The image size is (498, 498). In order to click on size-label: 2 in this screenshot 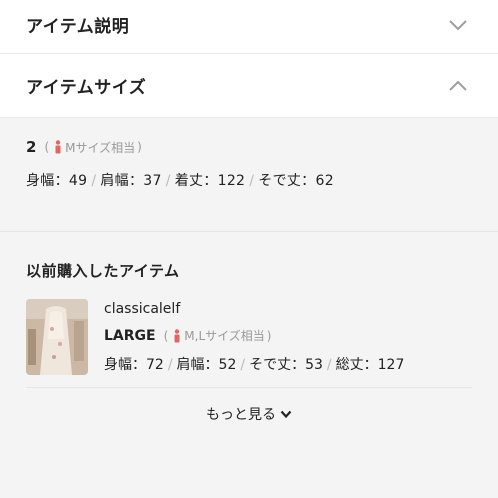, I will do `click(31, 147)`.